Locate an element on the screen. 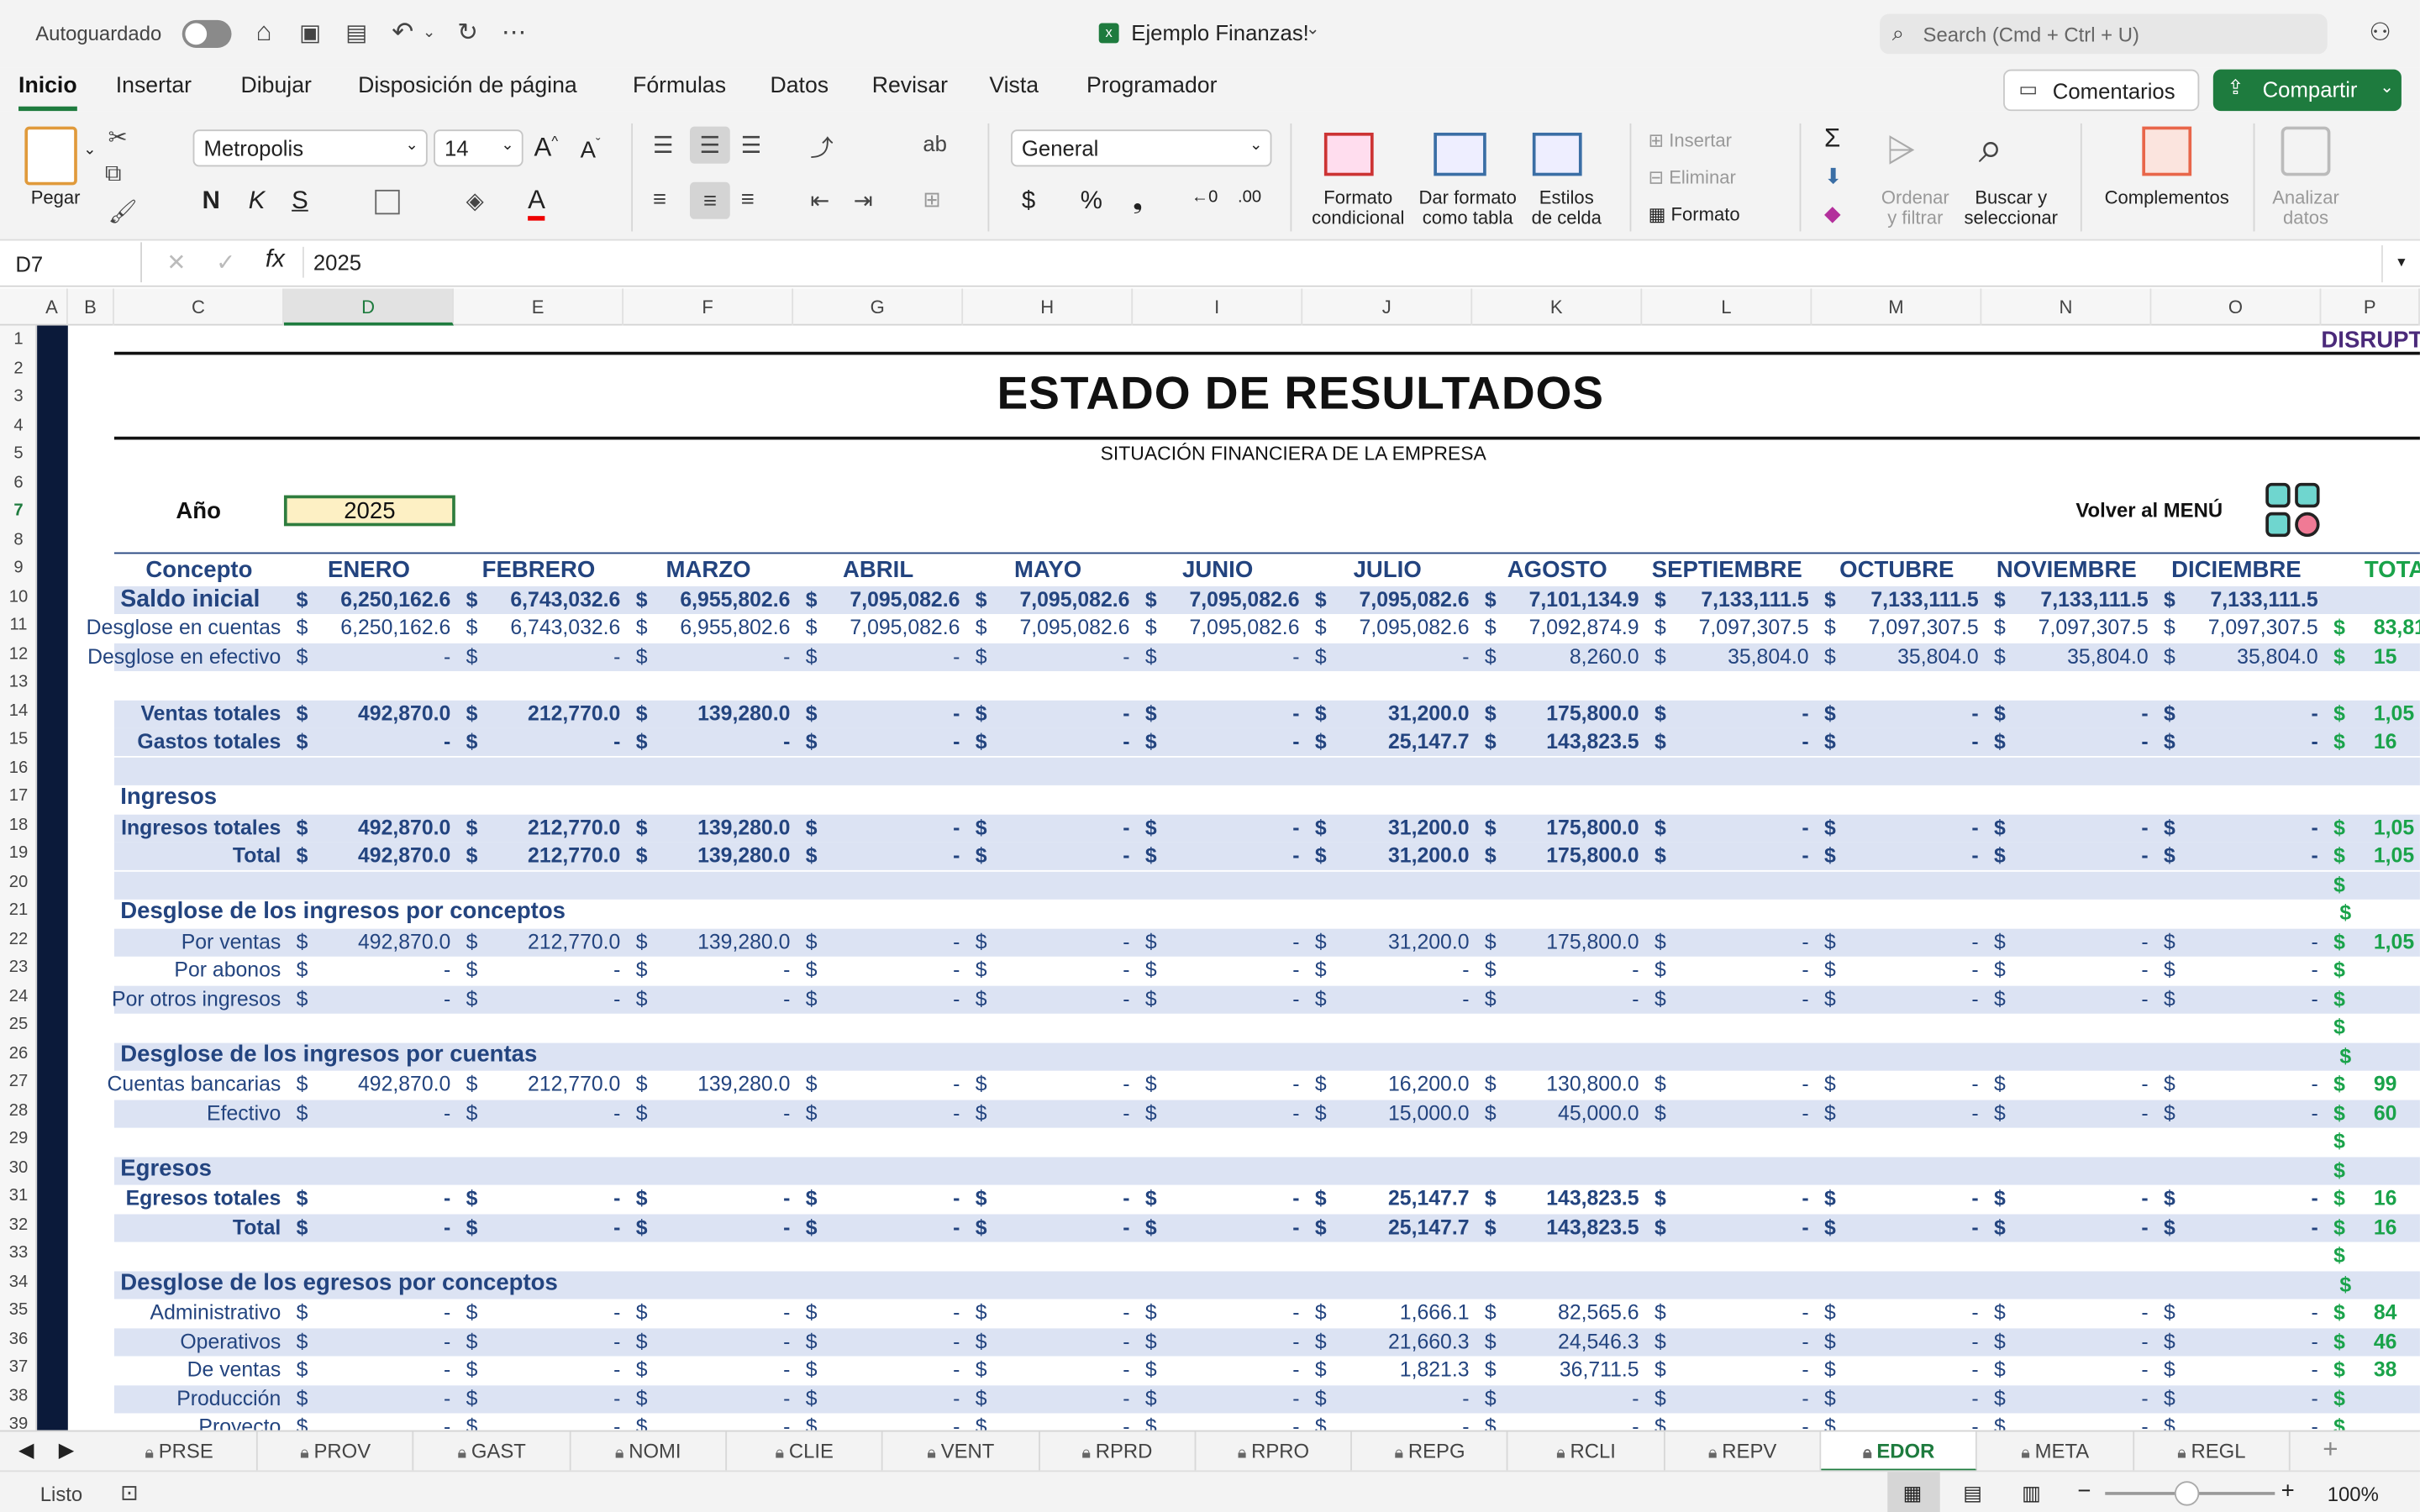  table-cell: 82,565.6 is located at coordinates (1571, 1313).